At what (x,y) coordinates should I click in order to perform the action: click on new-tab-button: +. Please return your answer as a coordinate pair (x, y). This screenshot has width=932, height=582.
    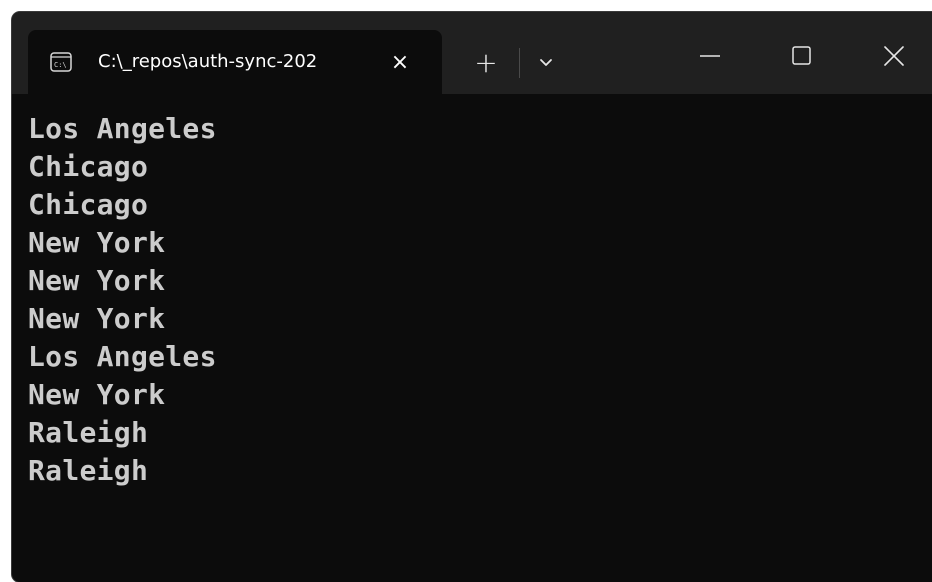
    Looking at the image, I should click on (486, 62).